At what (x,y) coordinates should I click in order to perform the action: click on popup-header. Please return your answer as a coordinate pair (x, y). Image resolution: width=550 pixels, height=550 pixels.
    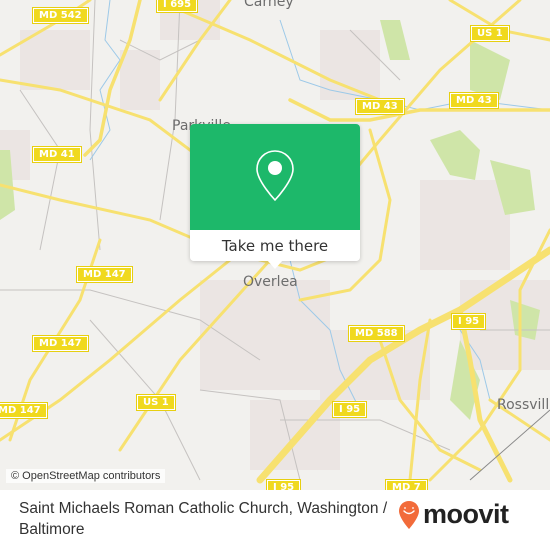
    Looking at the image, I should click on (275, 177).